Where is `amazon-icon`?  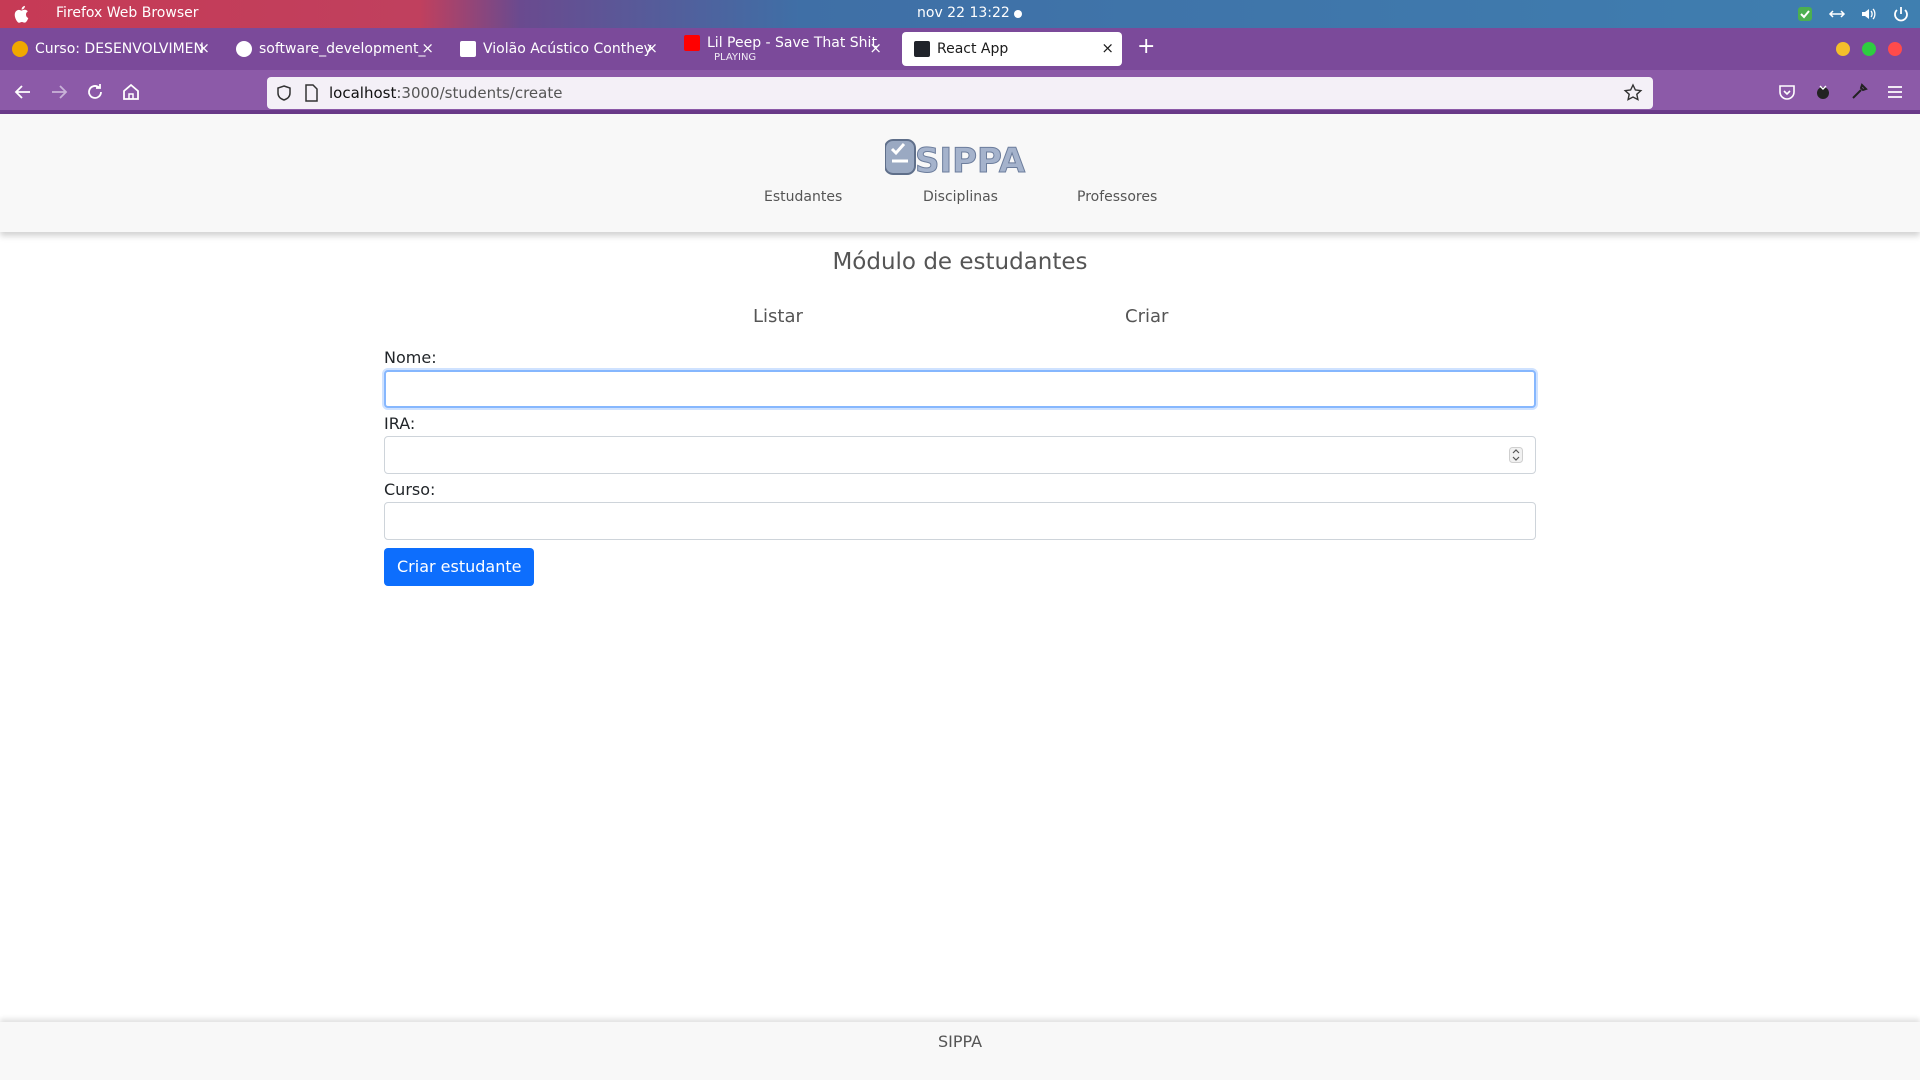
amazon-icon is located at coordinates (468, 49).